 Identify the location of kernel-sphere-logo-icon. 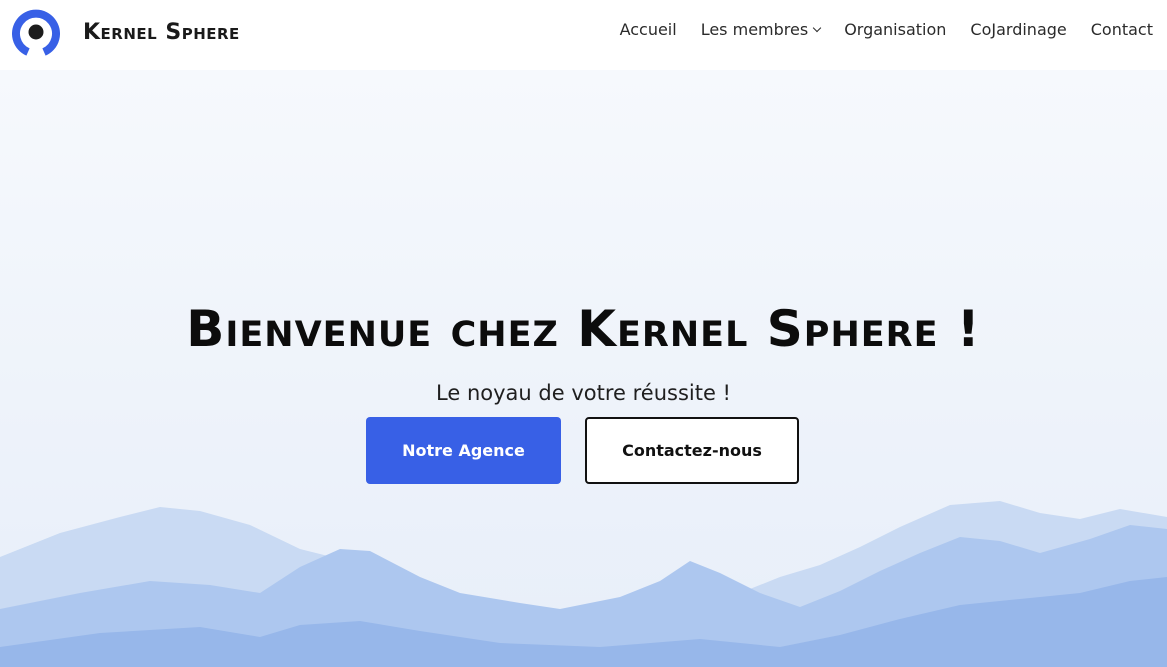
(36, 32).